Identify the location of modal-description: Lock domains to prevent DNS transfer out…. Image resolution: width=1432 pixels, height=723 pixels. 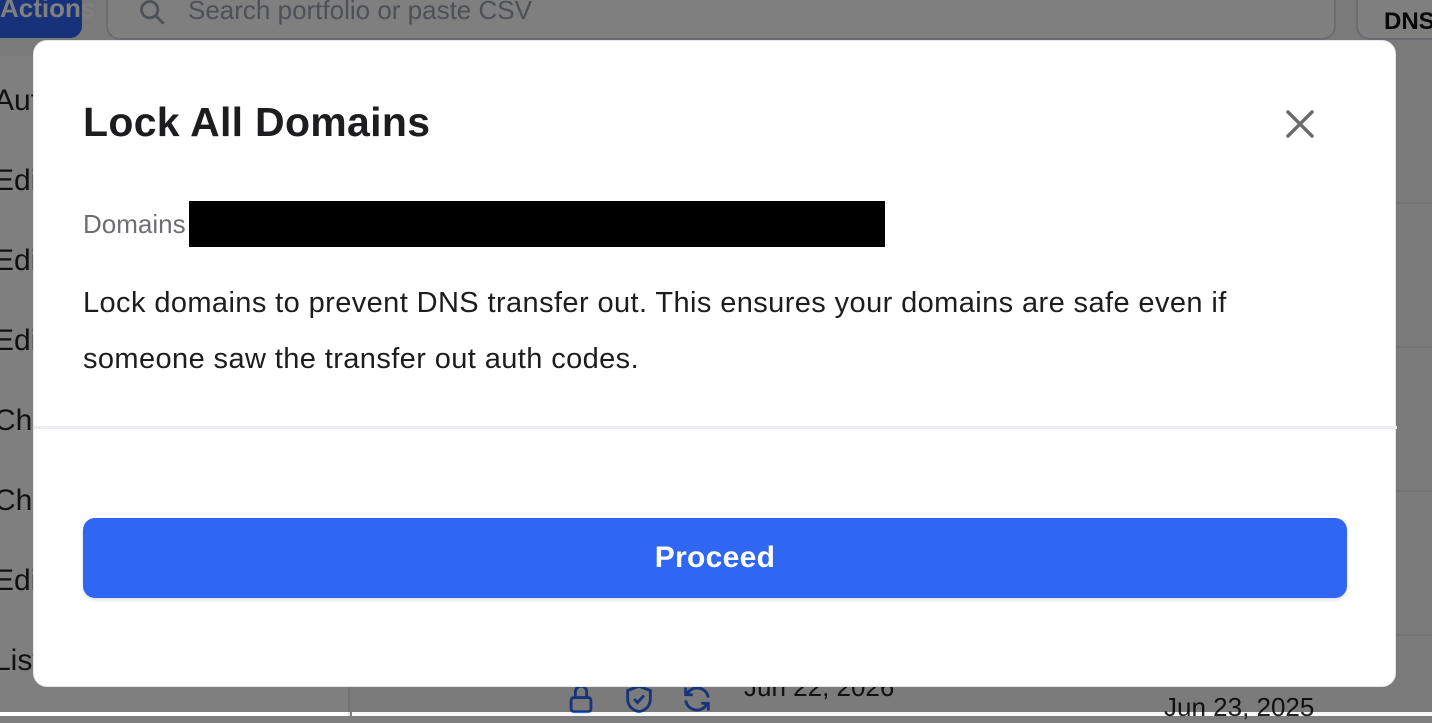
(655, 331).